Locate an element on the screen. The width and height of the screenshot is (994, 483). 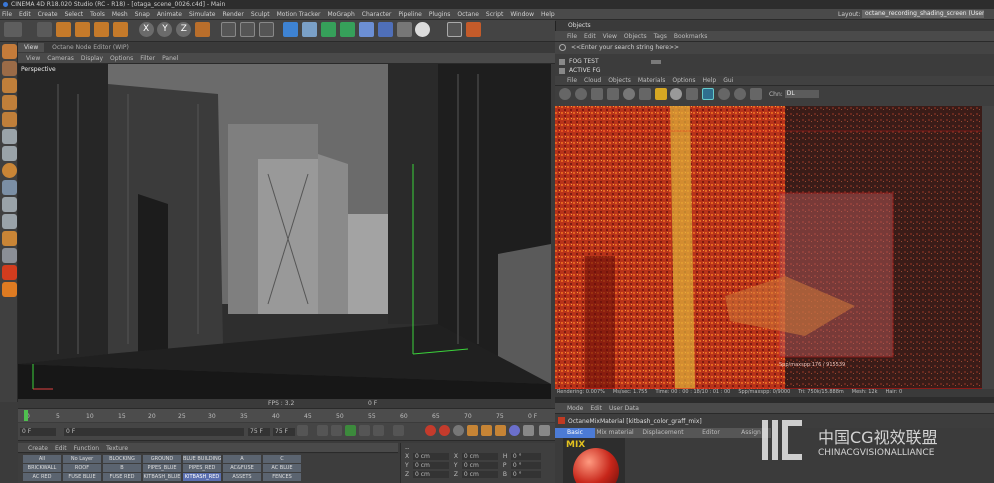
sphere-preview-icon is located at coordinates (676, 94).